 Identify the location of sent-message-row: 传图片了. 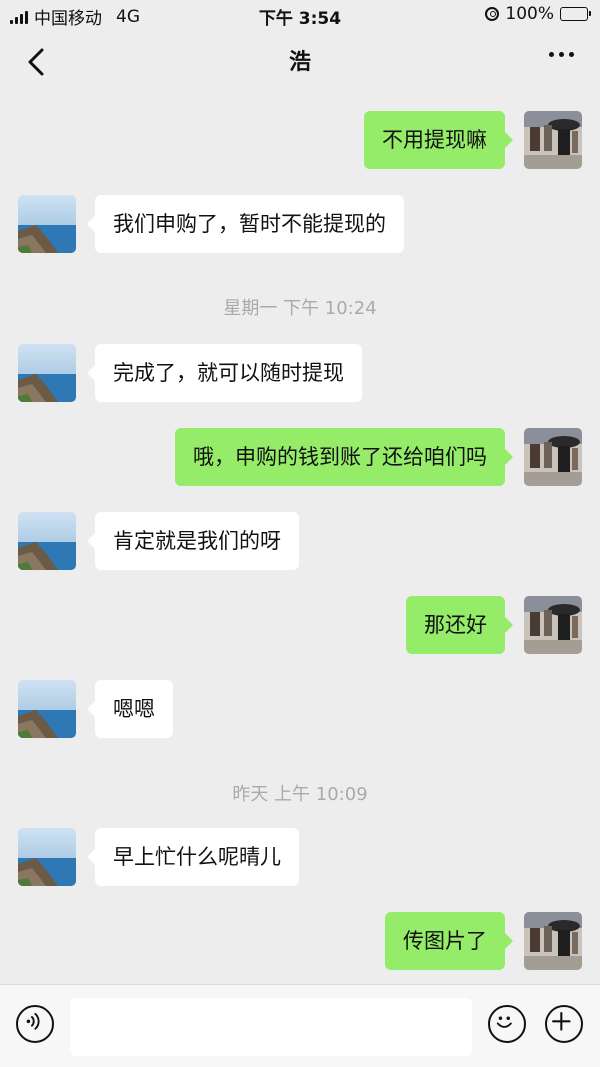
(300, 941).